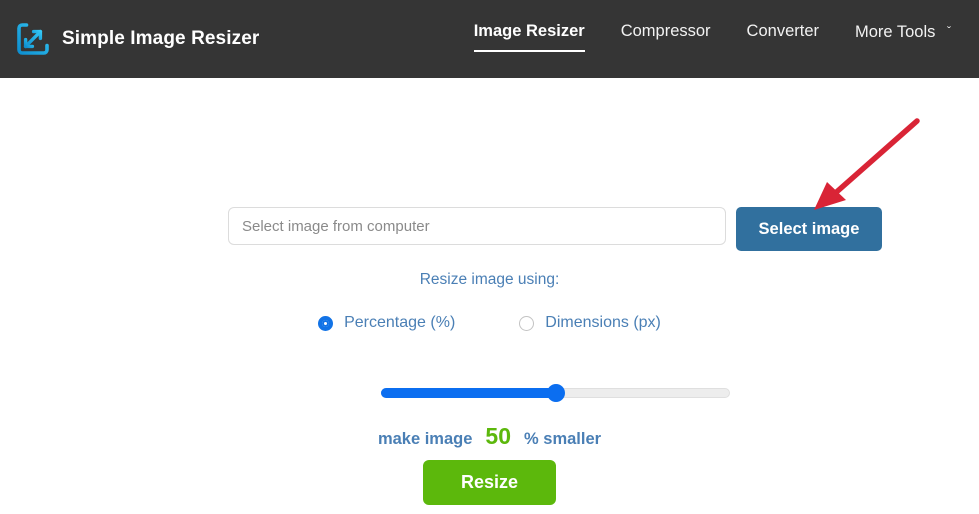 This screenshot has height=514, width=979. I want to click on nav-item-image-resizer: Image Resizer, so click(529, 35).